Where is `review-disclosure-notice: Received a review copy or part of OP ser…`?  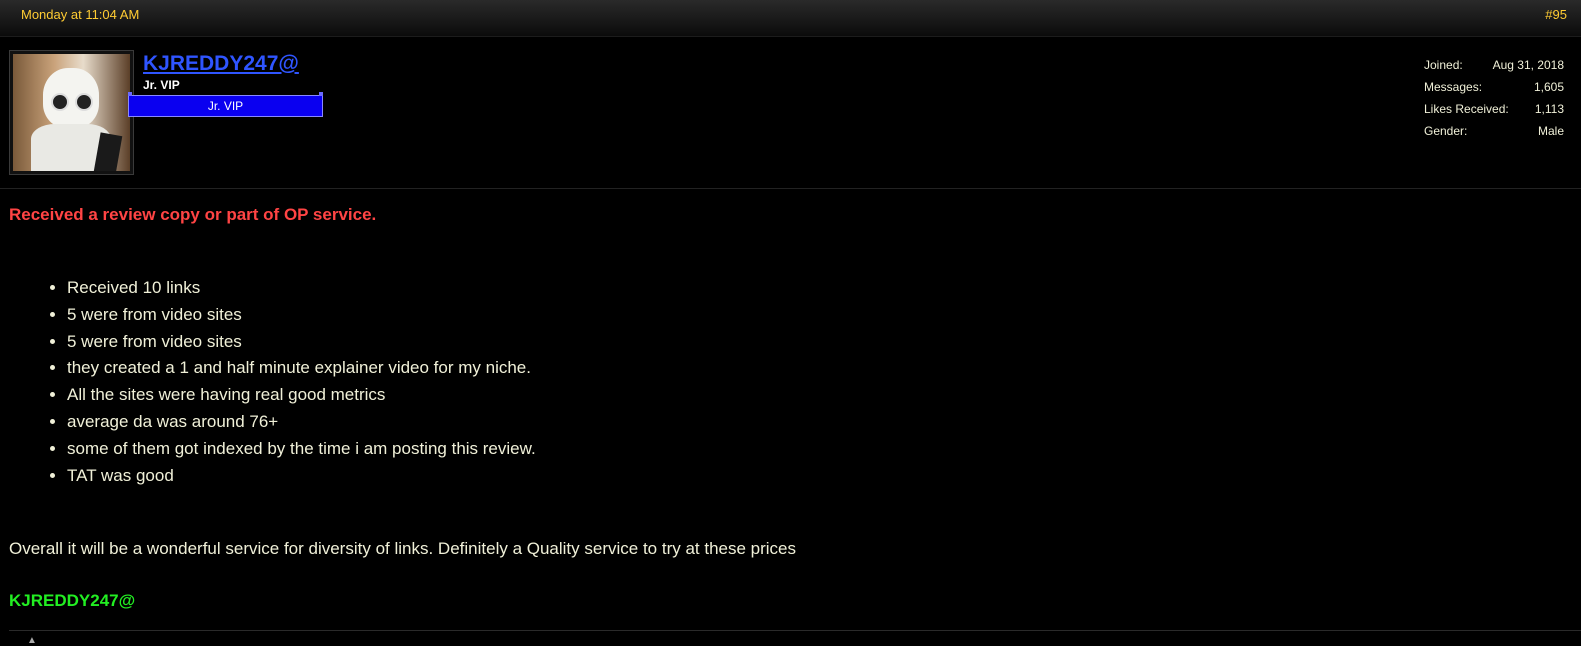
review-disclosure-notice: Received a review copy or part of OP ser… is located at coordinates (193, 214).